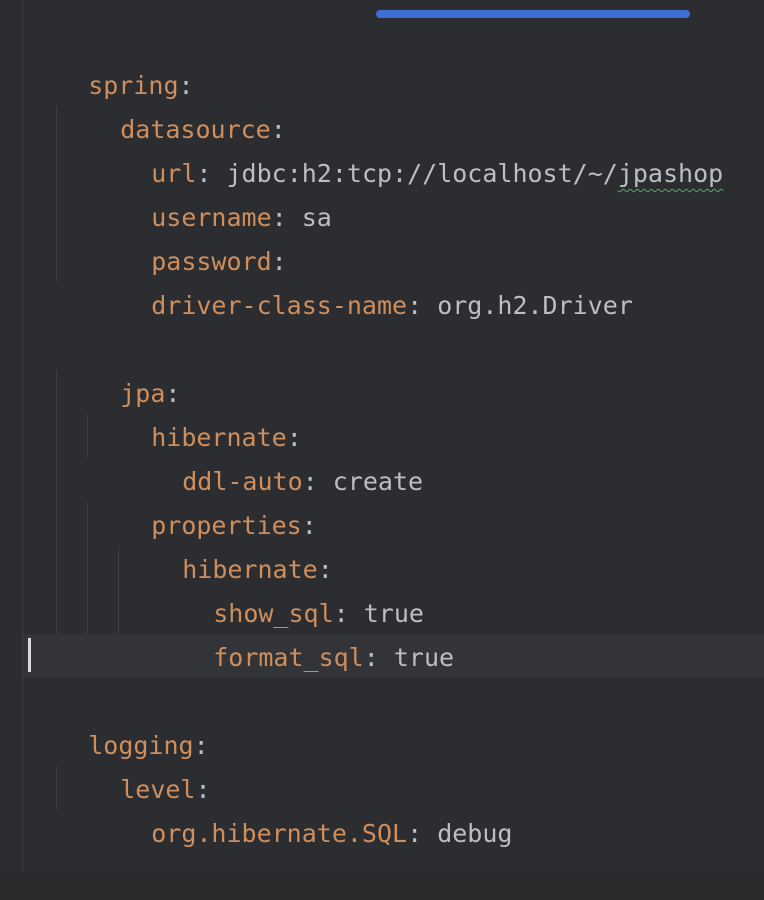 The width and height of the screenshot is (764, 900). What do you see at coordinates (118, 720) in the screenshot?
I see `code-line: logging:` at bounding box center [118, 720].